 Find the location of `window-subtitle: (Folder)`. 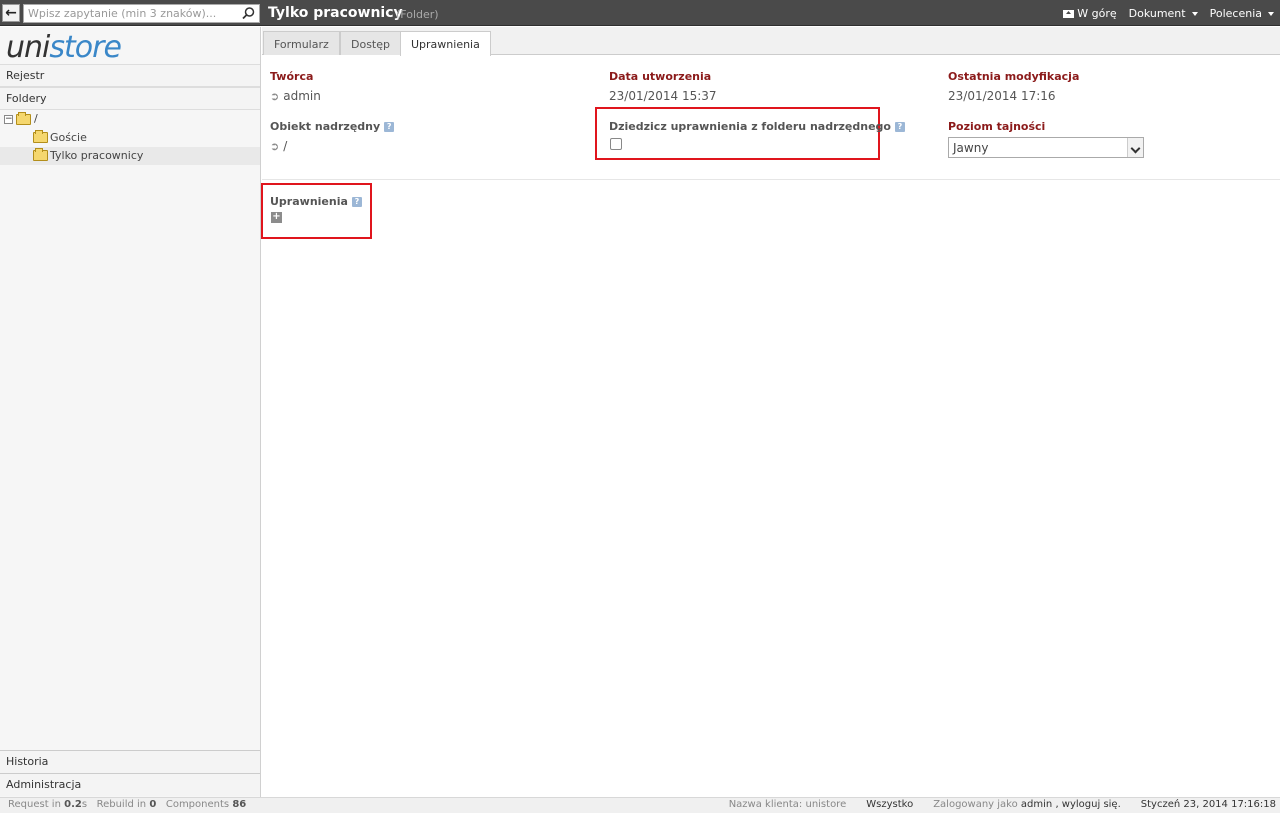

window-subtitle: (Folder) is located at coordinates (417, 14).